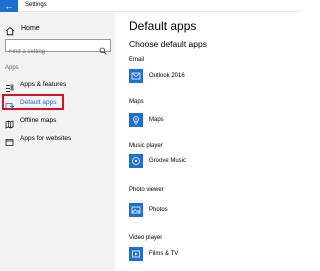 This screenshot has width=320, height=271. I want to click on groove-music-icon, so click(136, 161).